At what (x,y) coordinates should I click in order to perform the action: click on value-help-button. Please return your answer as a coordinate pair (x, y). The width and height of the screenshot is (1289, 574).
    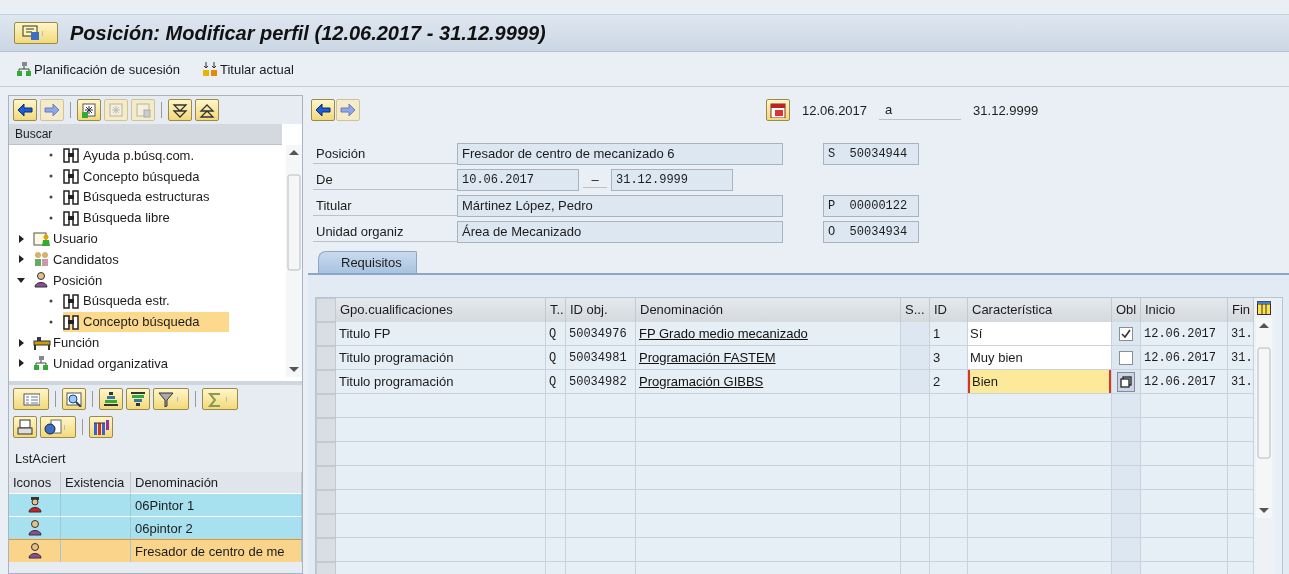
    Looking at the image, I should click on (1126, 381).